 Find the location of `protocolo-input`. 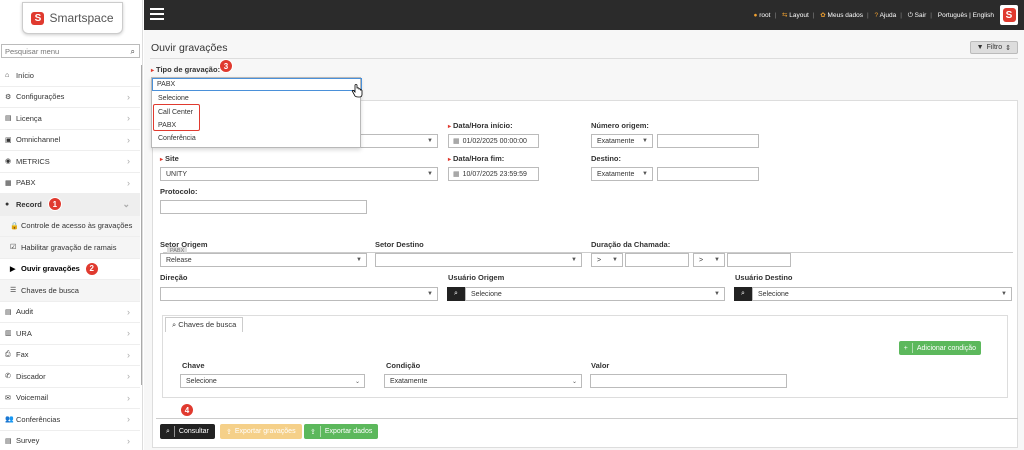

protocolo-input is located at coordinates (263, 207).